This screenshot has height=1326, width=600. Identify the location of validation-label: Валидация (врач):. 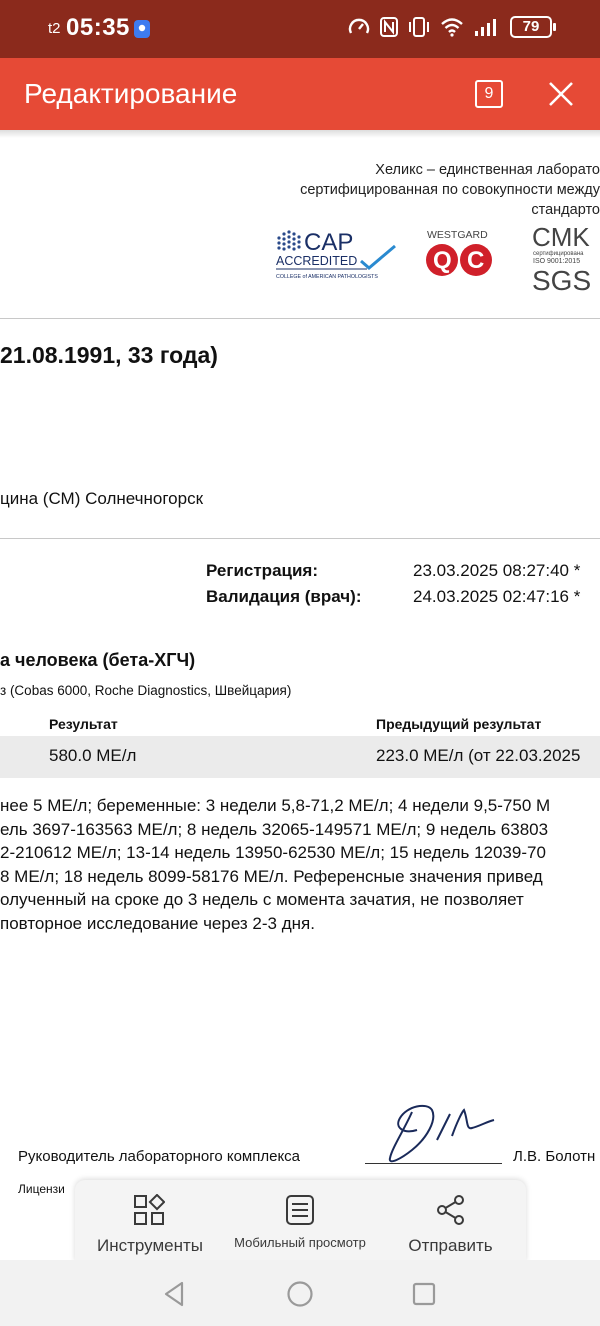
(284, 596).